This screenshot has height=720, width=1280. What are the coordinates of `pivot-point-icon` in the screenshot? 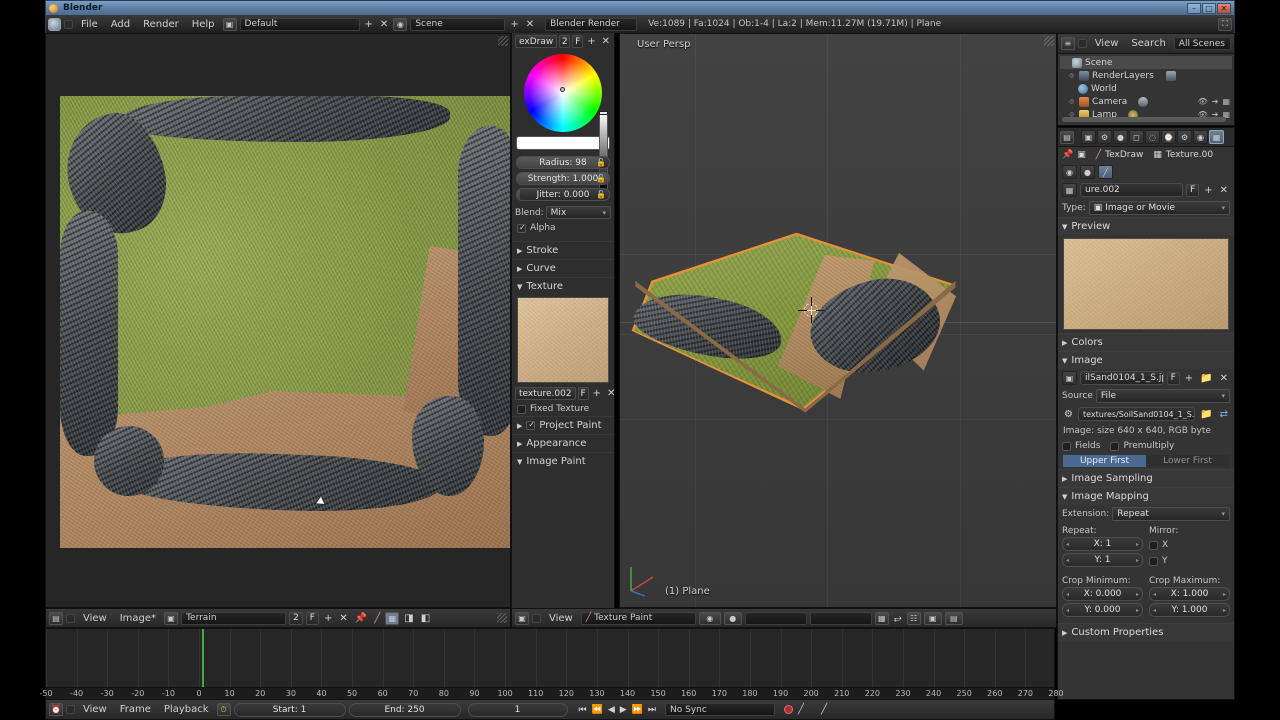 It's located at (775, 618).